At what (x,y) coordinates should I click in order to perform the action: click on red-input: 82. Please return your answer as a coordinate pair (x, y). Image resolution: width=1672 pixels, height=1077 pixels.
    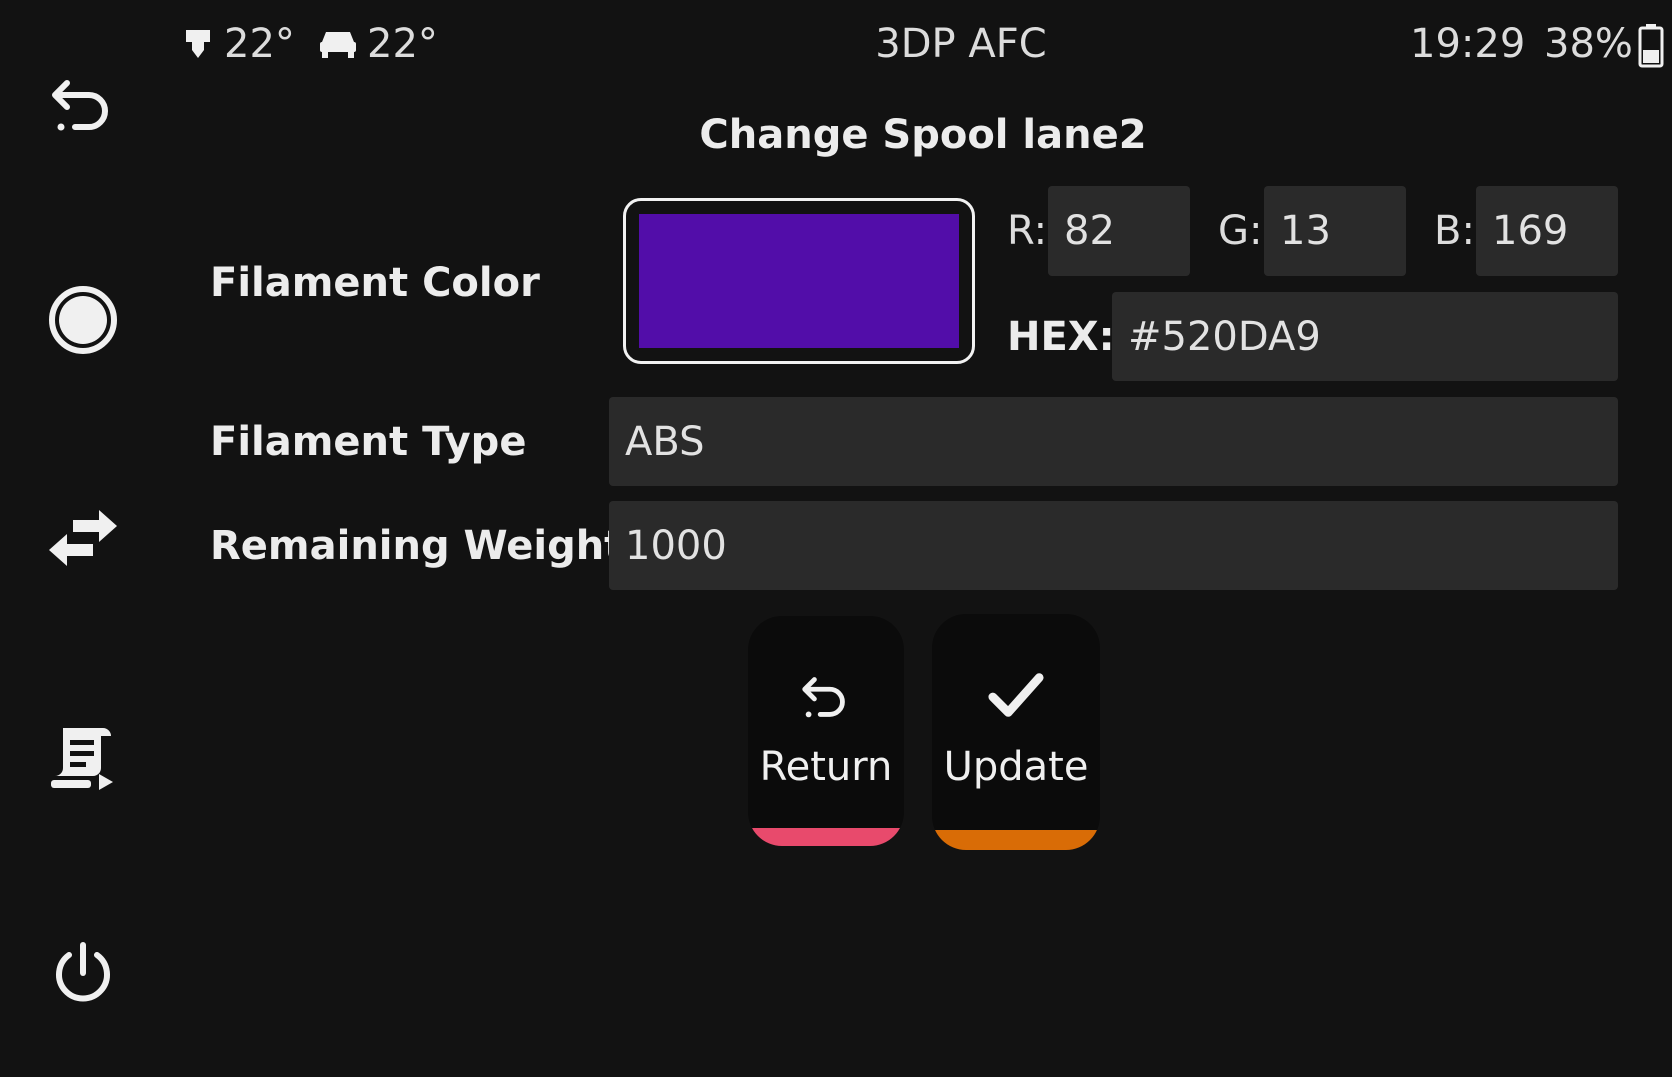
    Looking at the image, I should click on (1119, 231).